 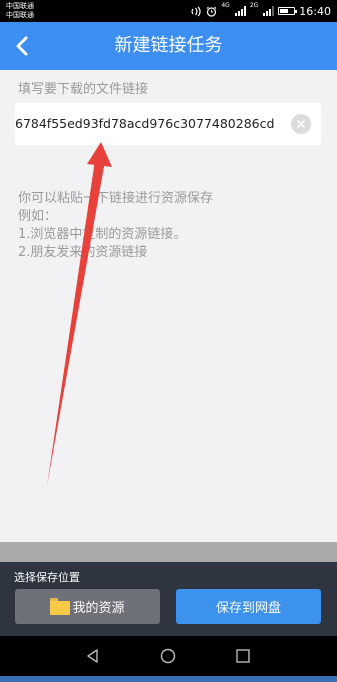 I want to click on link-field-label: 填写要下载的文件链接, so click(x=83, y=89).